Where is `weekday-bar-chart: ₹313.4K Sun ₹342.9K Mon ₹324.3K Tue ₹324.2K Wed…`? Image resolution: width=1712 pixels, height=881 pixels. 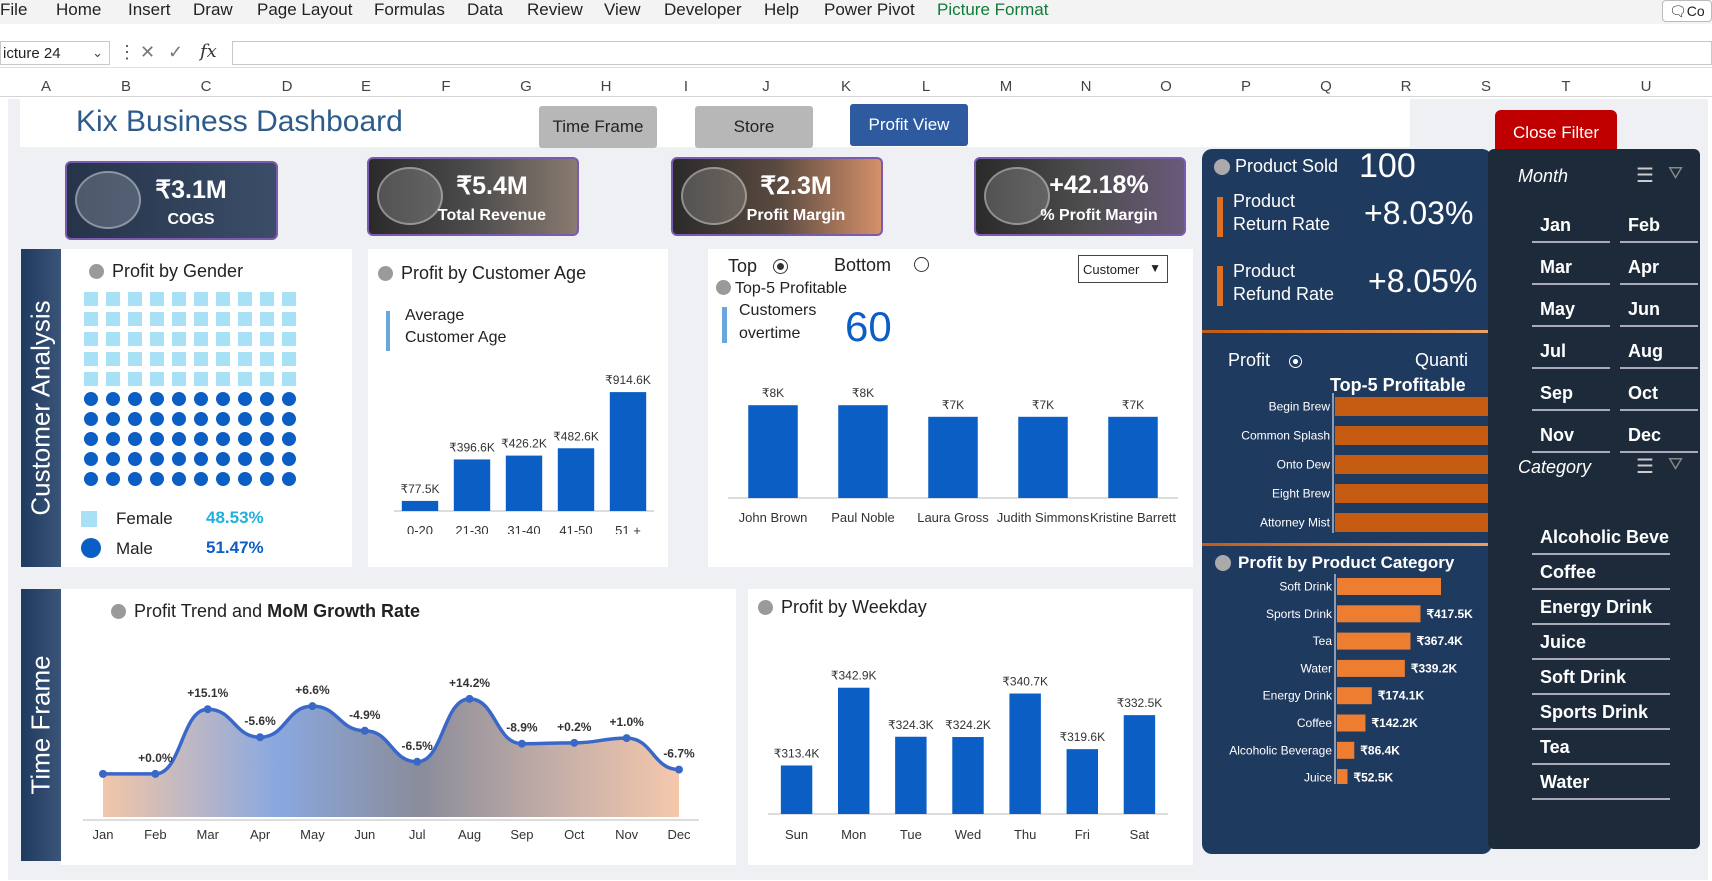 weekday-bar-chart: ₹313.4K Sun ₹342.9K Mon ₹324.3K Tue ₹324.2K Wed… is located at coordinates (968, 755).